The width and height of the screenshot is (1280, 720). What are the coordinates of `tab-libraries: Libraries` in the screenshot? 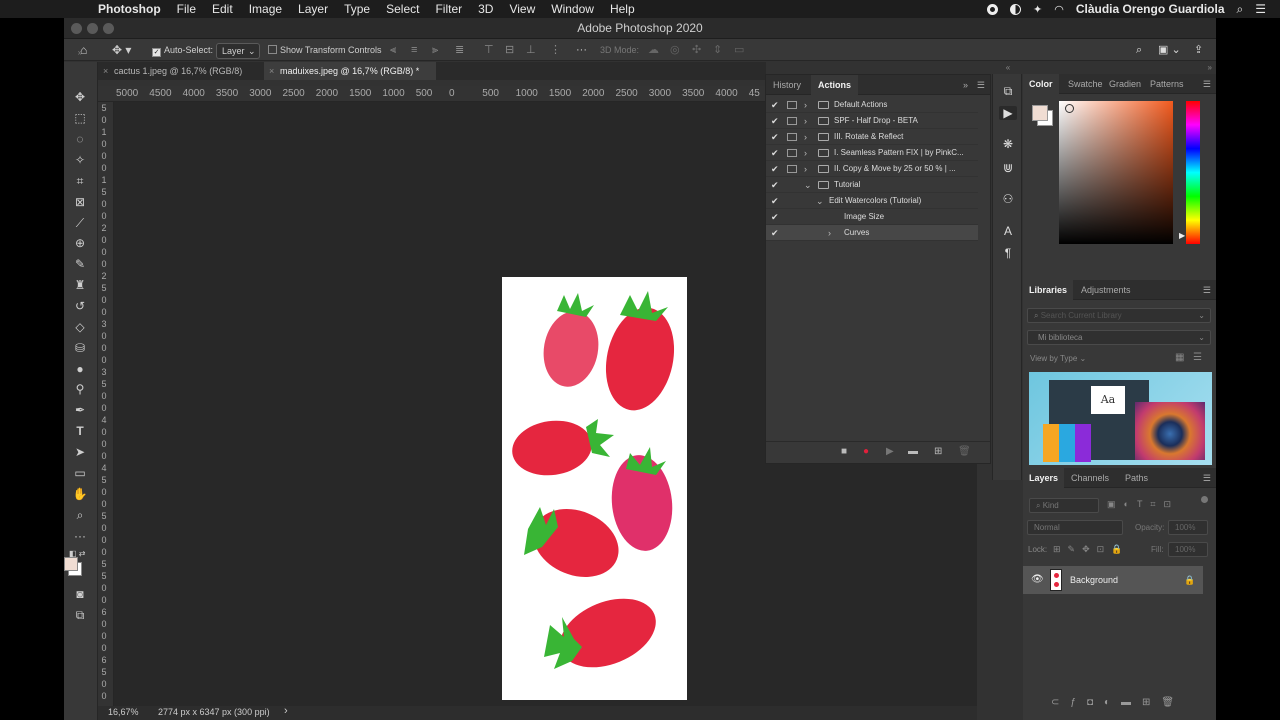 It's located at (1048, 290).